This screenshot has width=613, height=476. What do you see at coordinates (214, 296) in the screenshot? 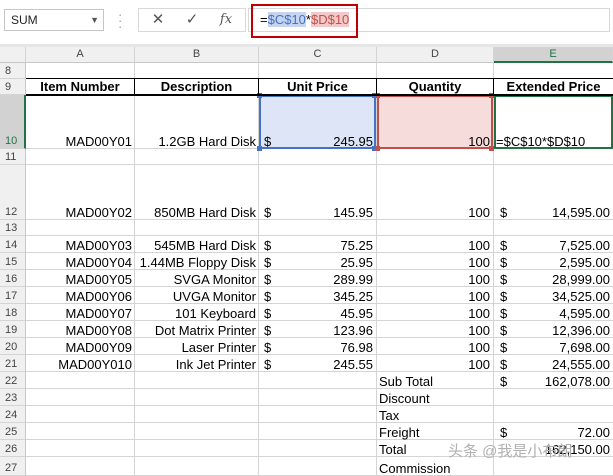
I see `cell-description: UVGA Monitor` at bounding box center [214, 296].